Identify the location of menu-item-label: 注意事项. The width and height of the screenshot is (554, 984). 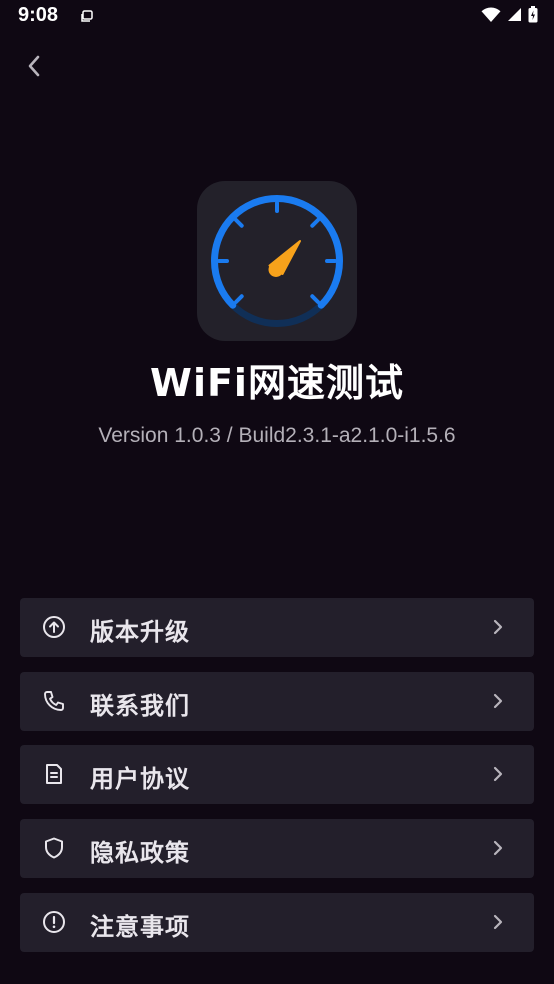
(140, 927).